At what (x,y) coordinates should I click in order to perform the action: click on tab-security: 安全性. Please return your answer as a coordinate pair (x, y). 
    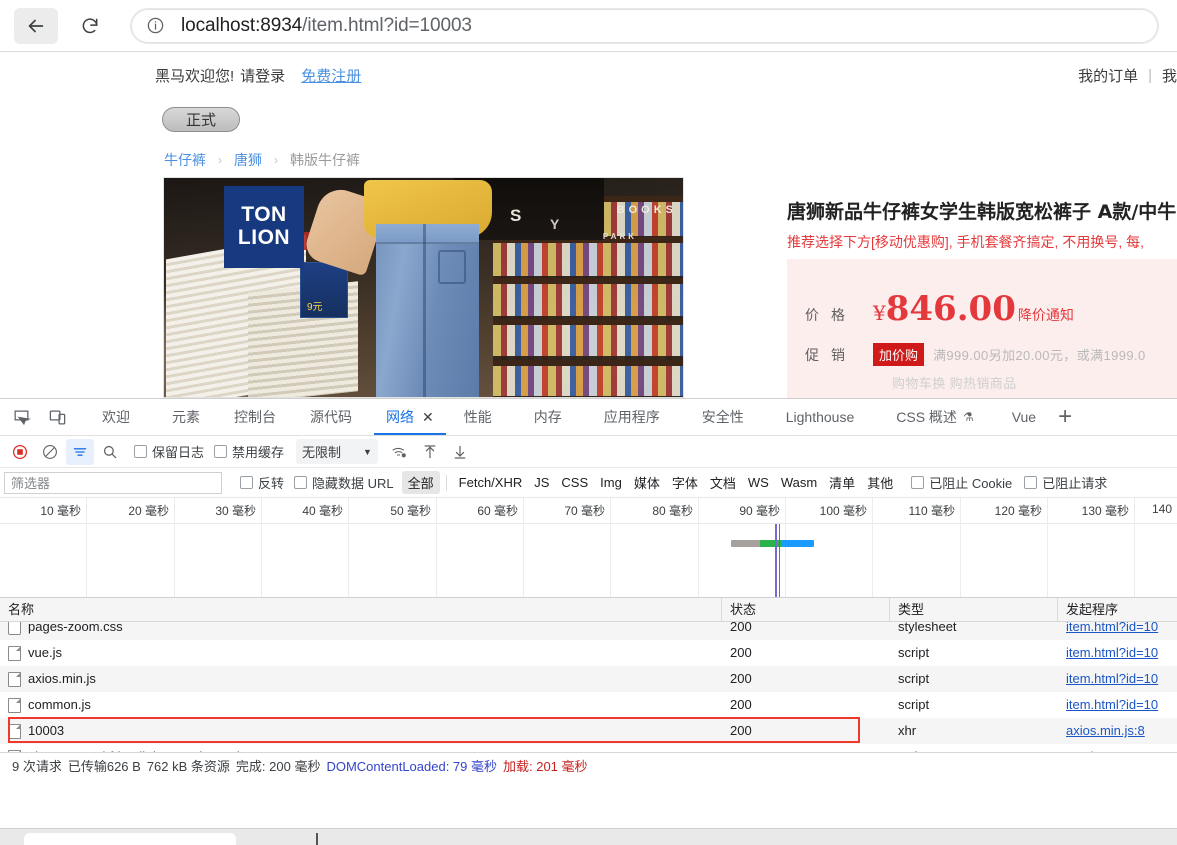
    Looking at the image, I should click on (723, 417).